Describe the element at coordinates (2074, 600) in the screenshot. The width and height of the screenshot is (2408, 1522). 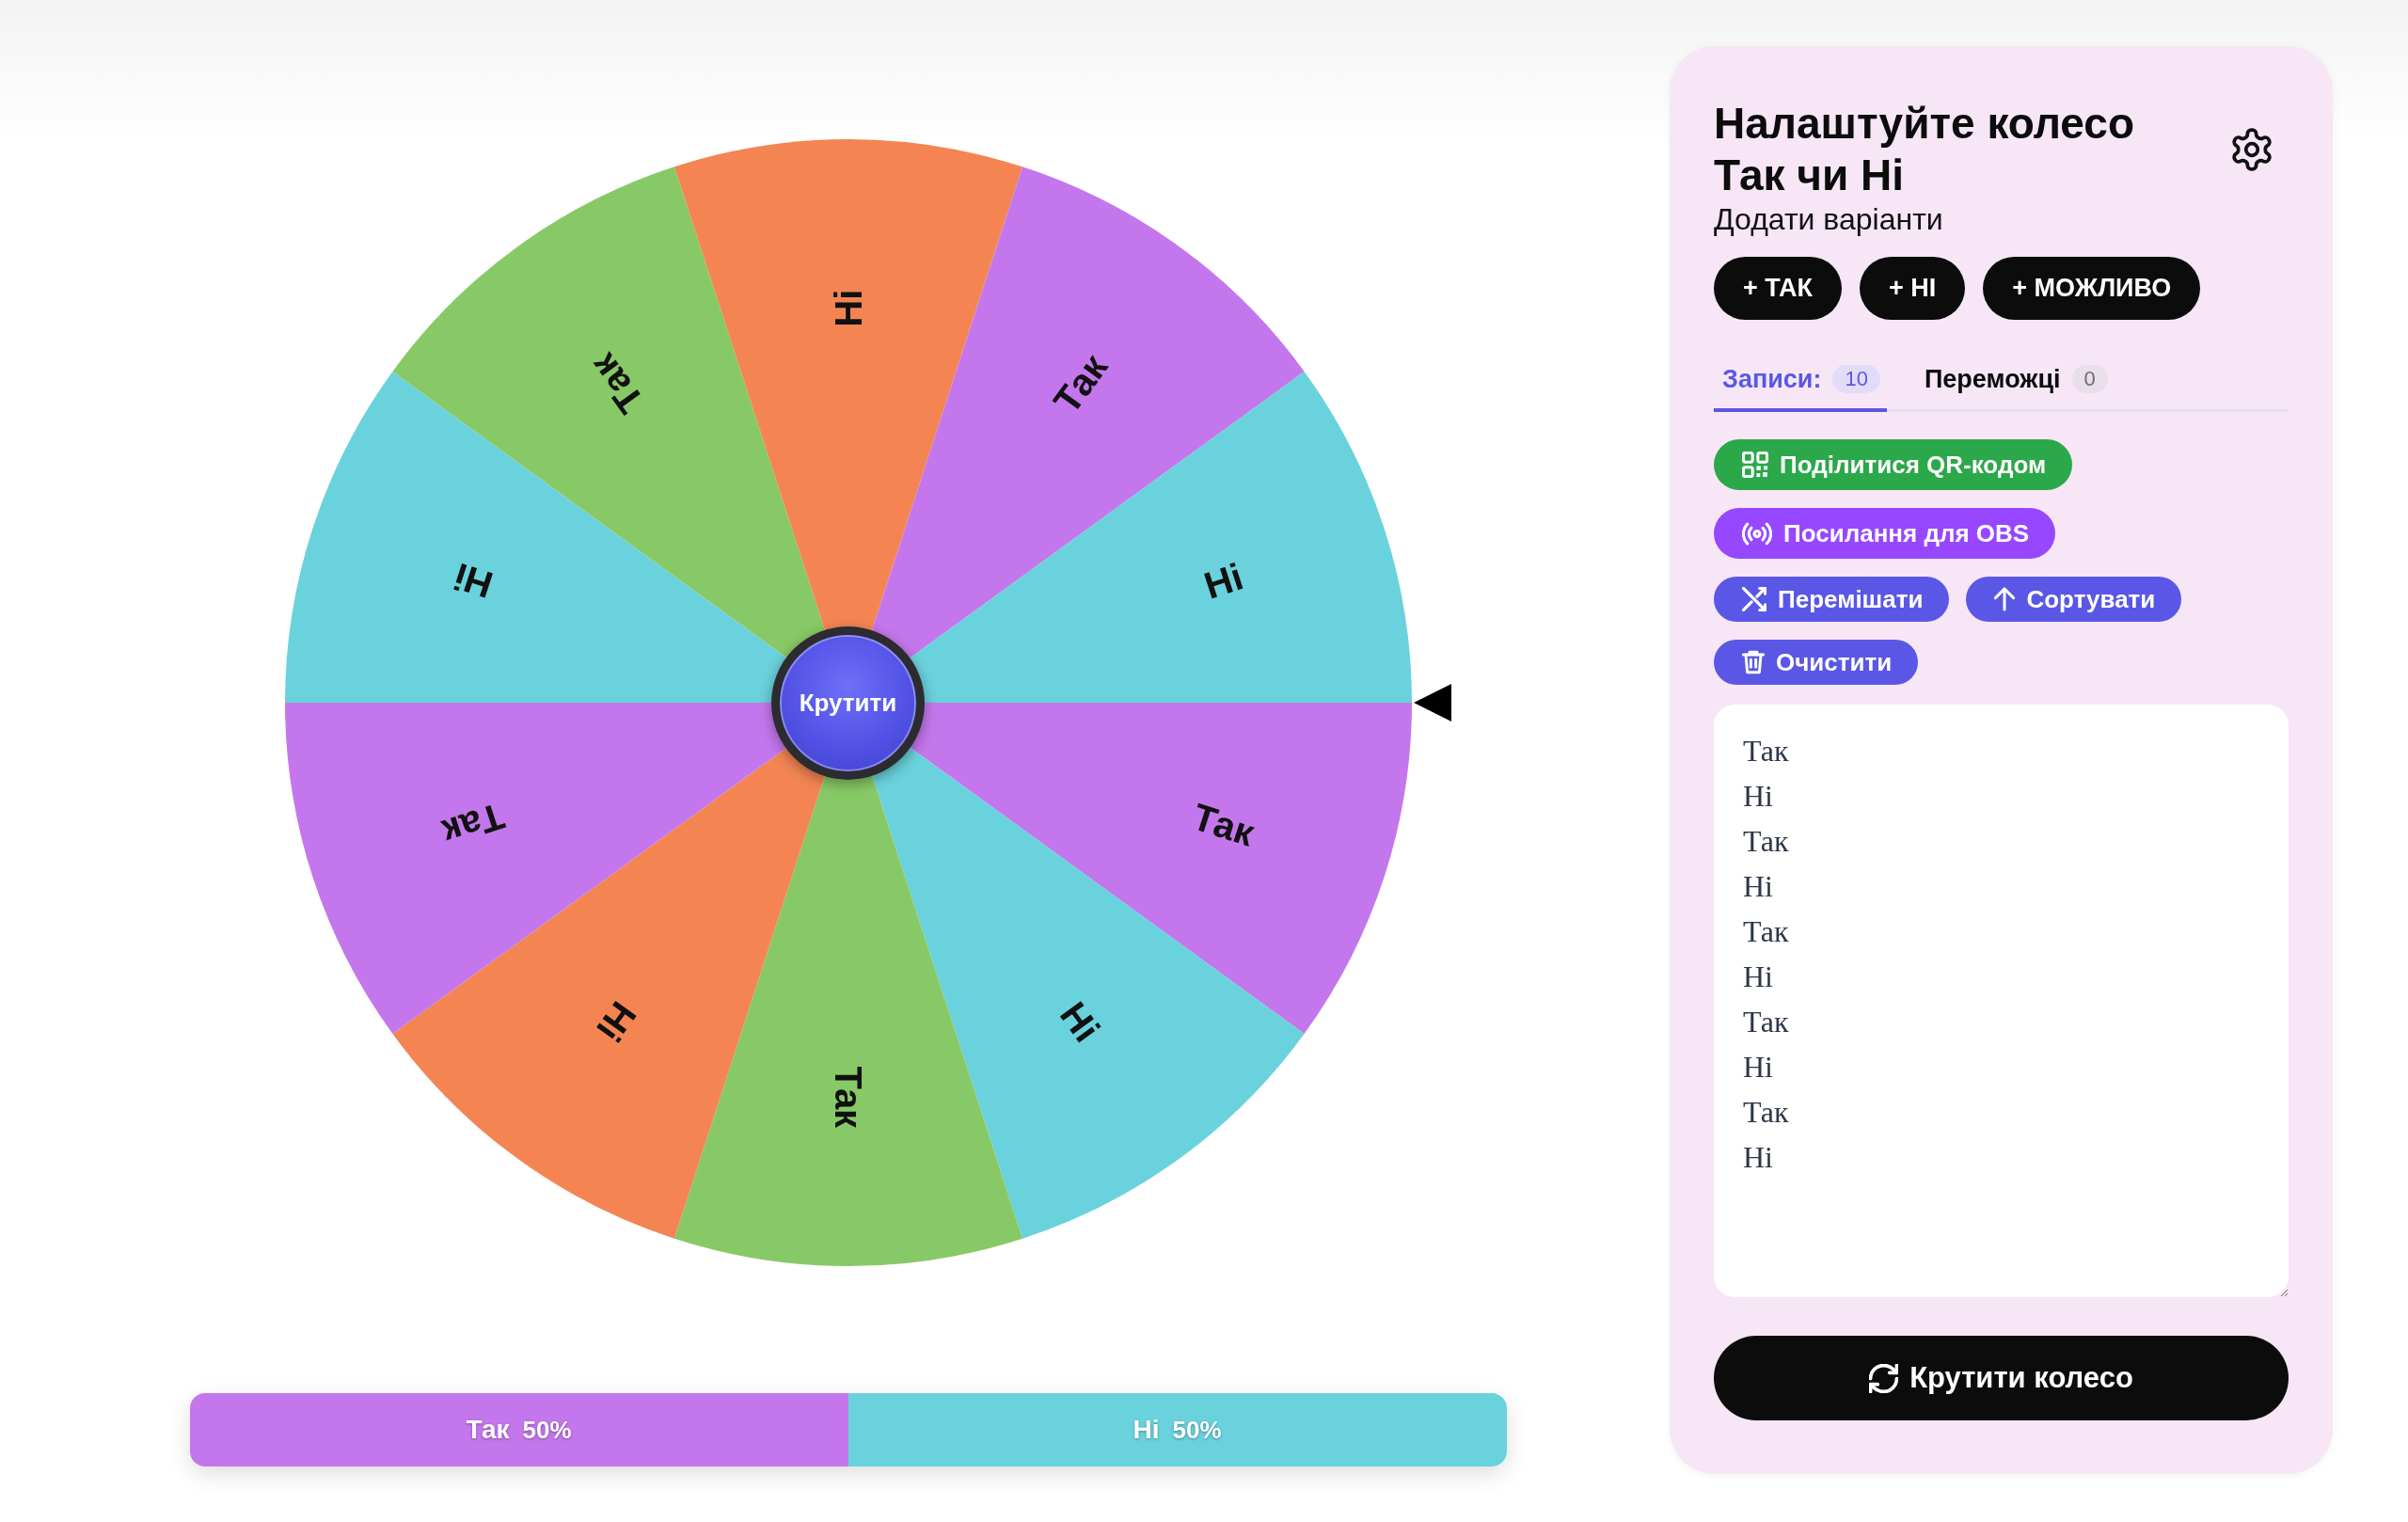
I see `sort-button: Сортувати` at that location.